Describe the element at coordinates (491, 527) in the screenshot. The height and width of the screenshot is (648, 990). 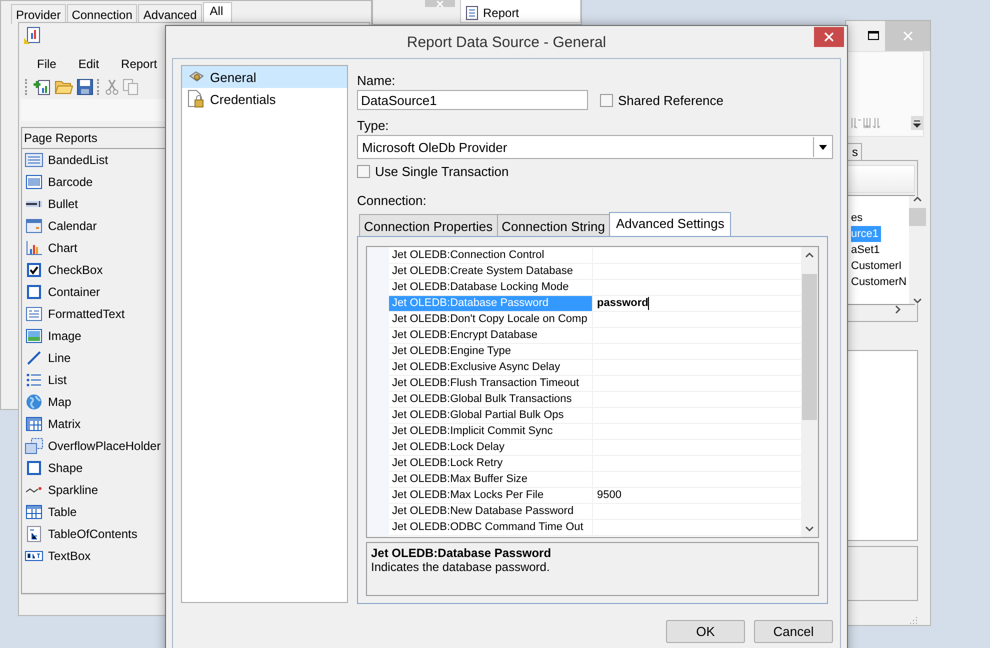
I see `property-name: Jet OLEDB:ODBC Command Time Out` at that location.